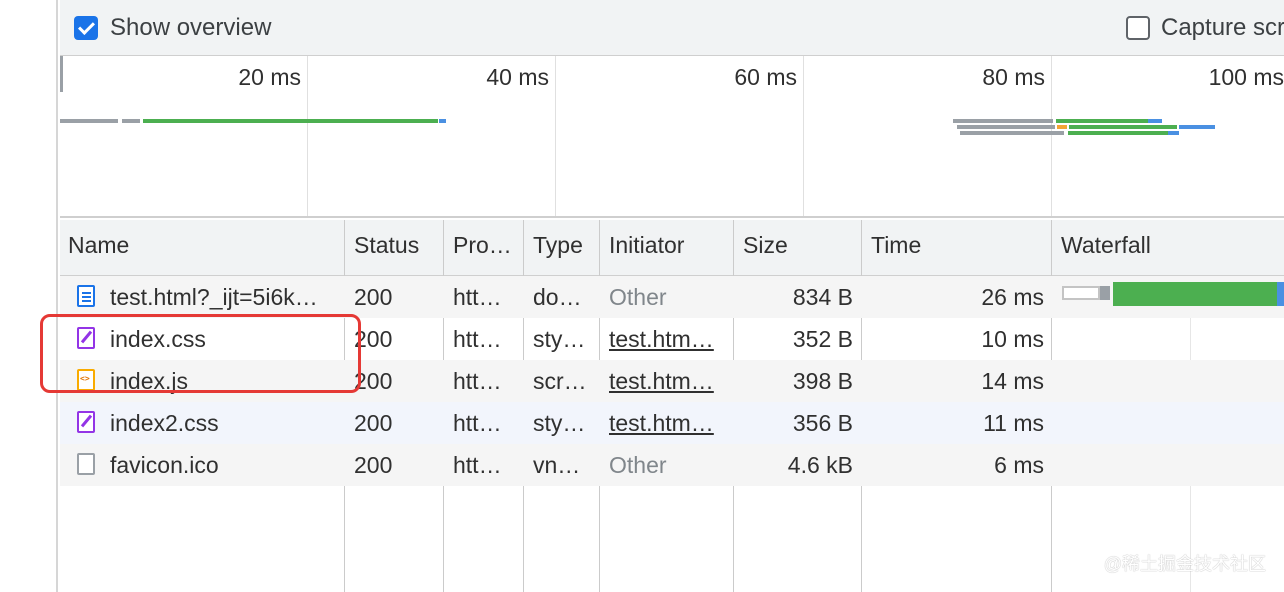 The width and height of the screenshot is (1284, 592). Describe the element at coordinates (1081, 293) in the screenshot. I see `waterfall-bar-queued` at that location.